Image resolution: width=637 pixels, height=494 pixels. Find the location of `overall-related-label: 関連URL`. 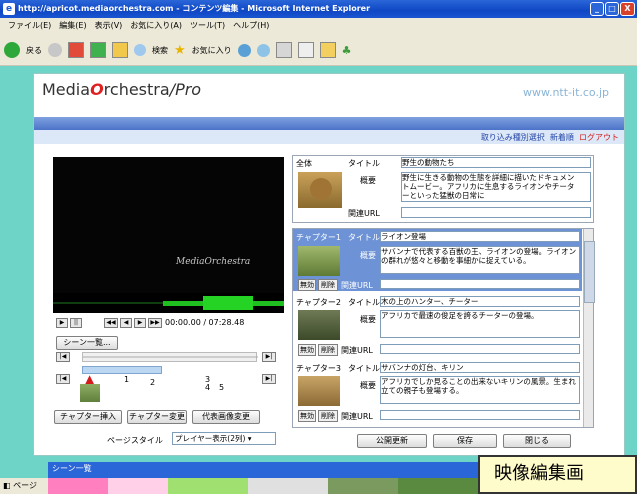

overall-related-label: 関連URL is located at coordinates (364, 213).